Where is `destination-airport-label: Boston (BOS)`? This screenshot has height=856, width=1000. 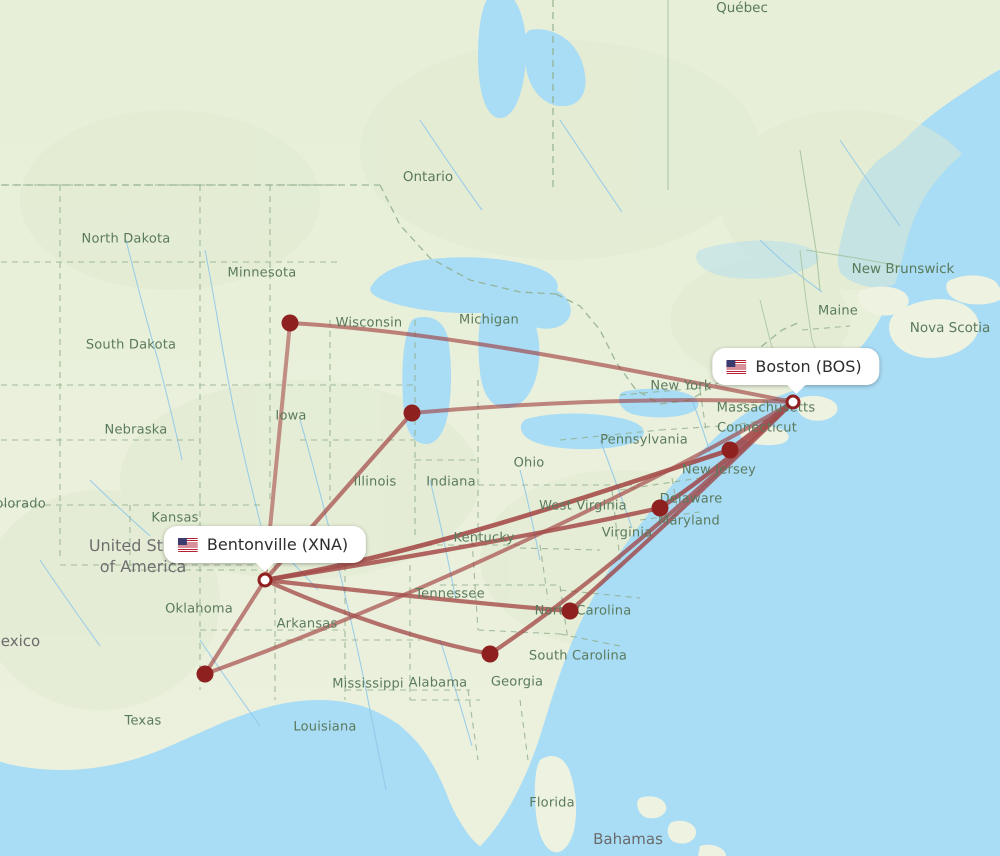
destination-airport-label: Boston (BOS) is located at coordinates (808, 366).